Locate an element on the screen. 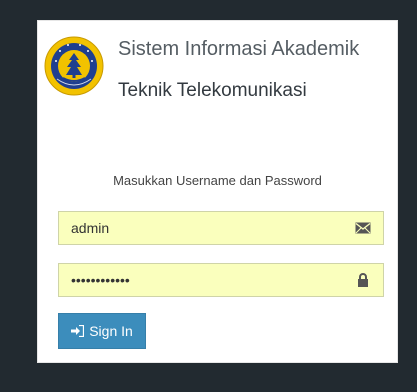 The height and width of the screenshot is (392, 417). password-input is located at coordinates (201, 280).